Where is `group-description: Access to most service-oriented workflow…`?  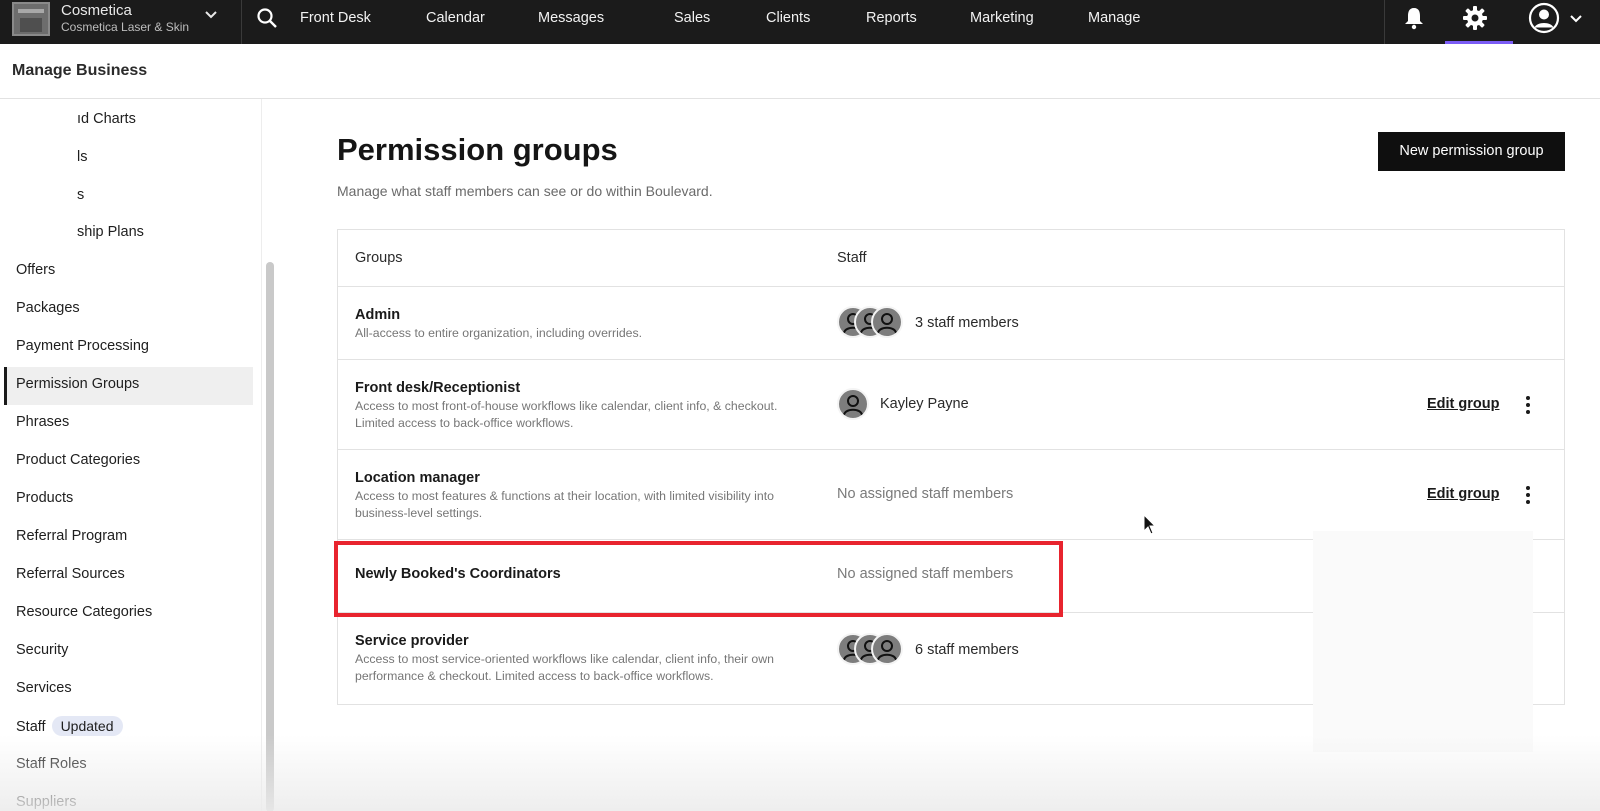
group-description: Access to most service-oriented workflow… is located at coordinates (564, 667).